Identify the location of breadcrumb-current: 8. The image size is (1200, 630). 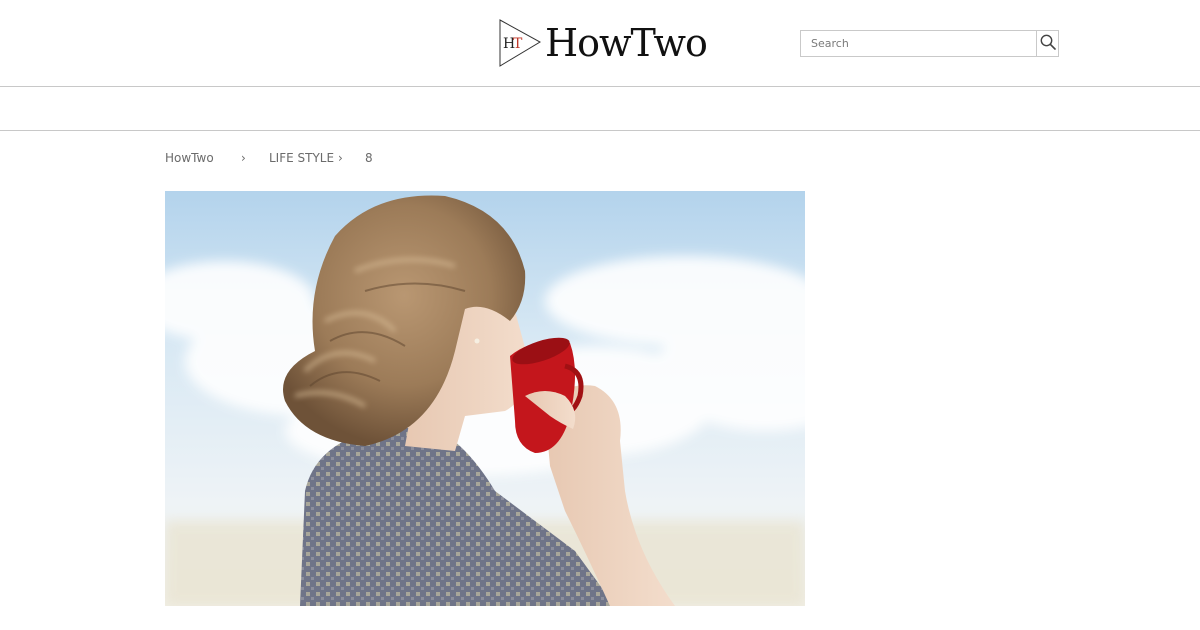
(369, 158).